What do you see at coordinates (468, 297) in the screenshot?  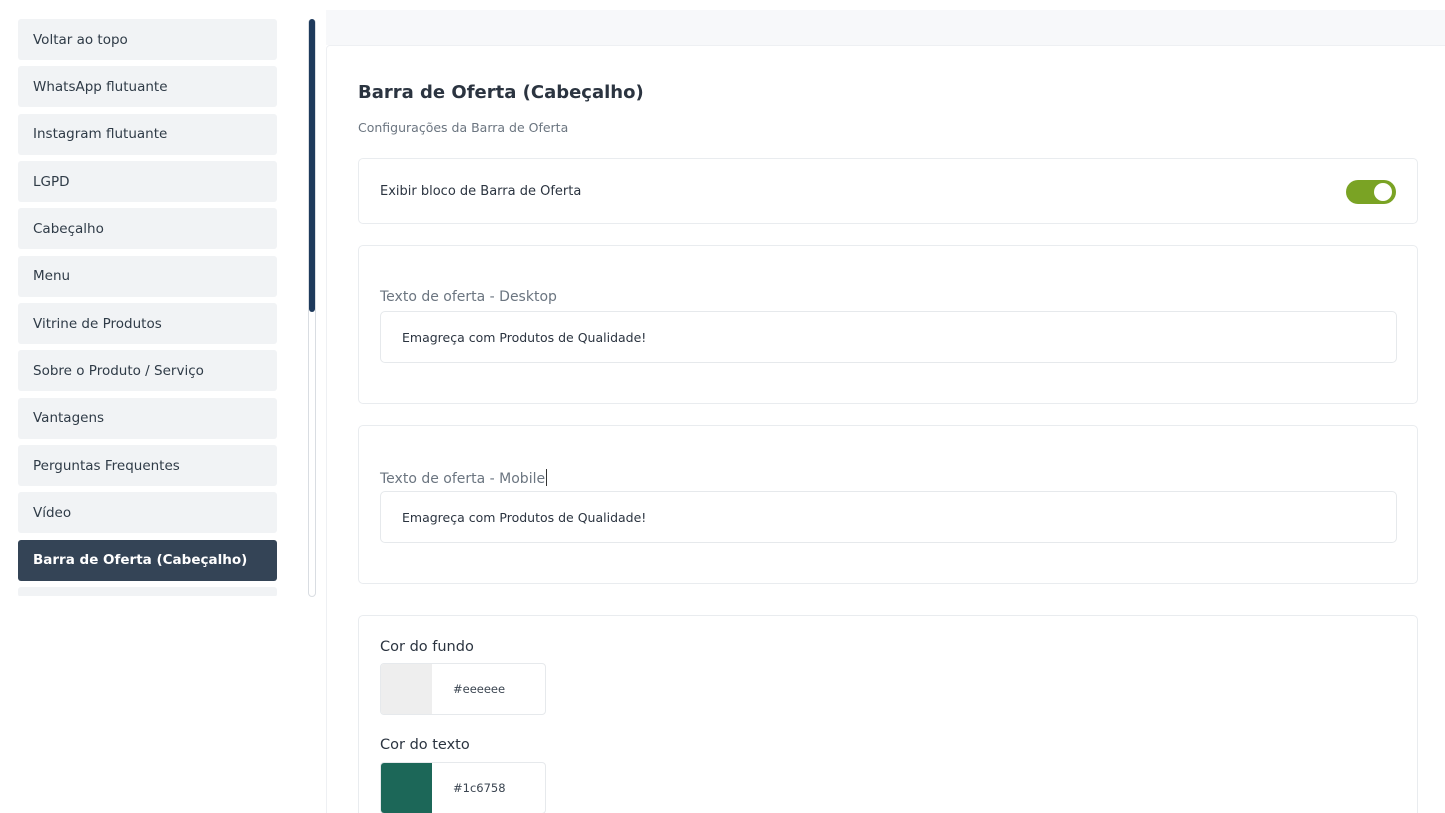 I see `desktop-text-label: Texto de oferta - Desktop` at bounding box center [468, 297].